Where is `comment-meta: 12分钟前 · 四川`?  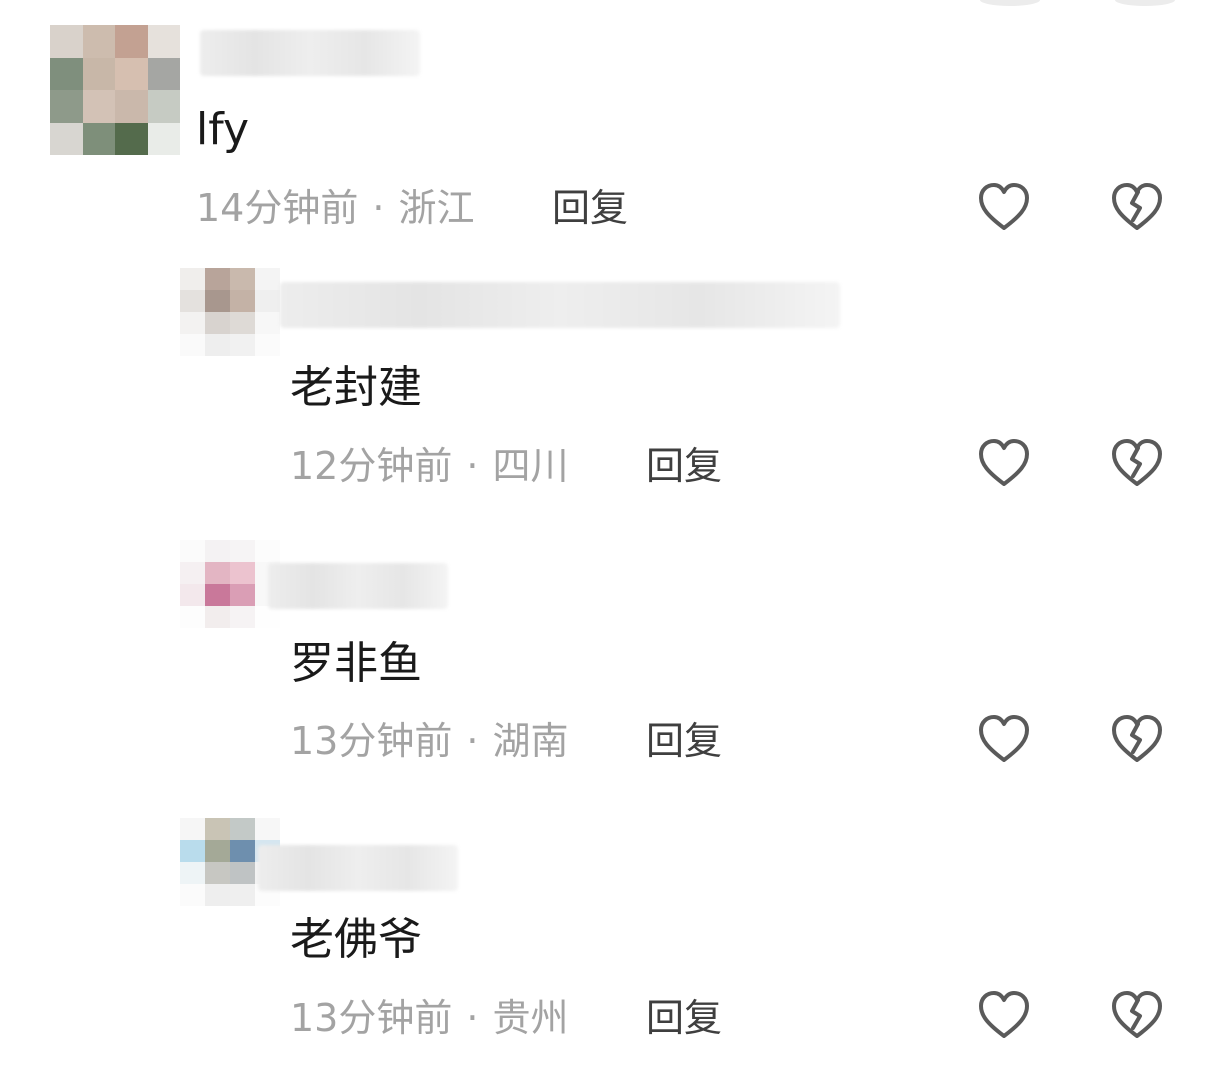 comment-meta: 12分钟前 · 四川 is located at coordinates (429, 466).